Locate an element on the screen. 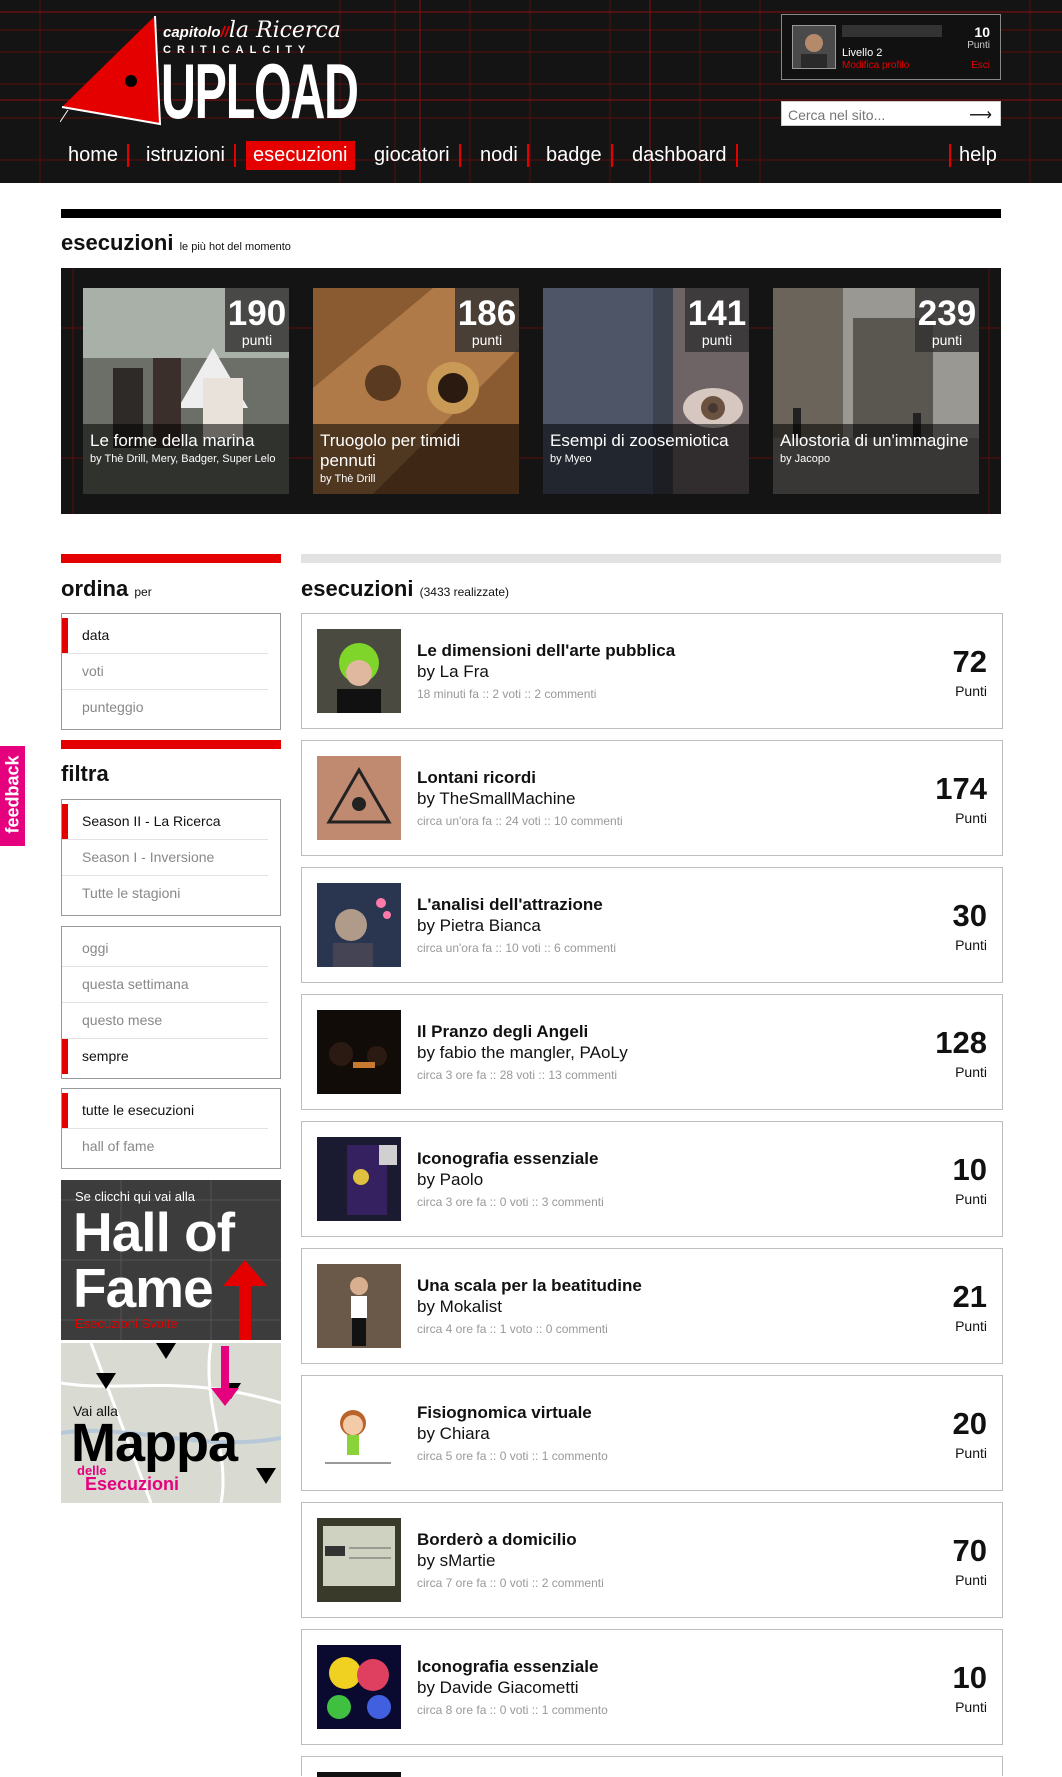  execution-meta: circa 3 ore fa :: 28 voti :: 13 commenti is located at coordinates (517, 1075).